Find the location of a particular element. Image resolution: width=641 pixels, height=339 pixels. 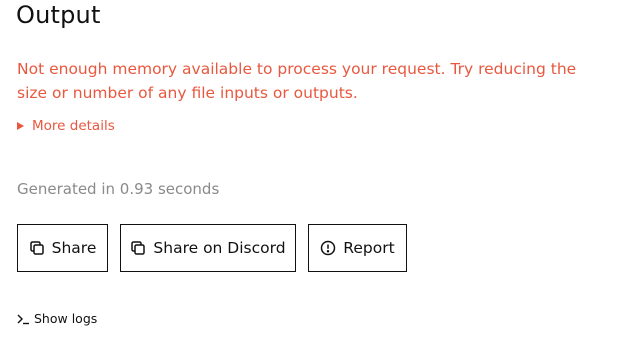

alert-circle-icon is located at coordinates (328, 248).